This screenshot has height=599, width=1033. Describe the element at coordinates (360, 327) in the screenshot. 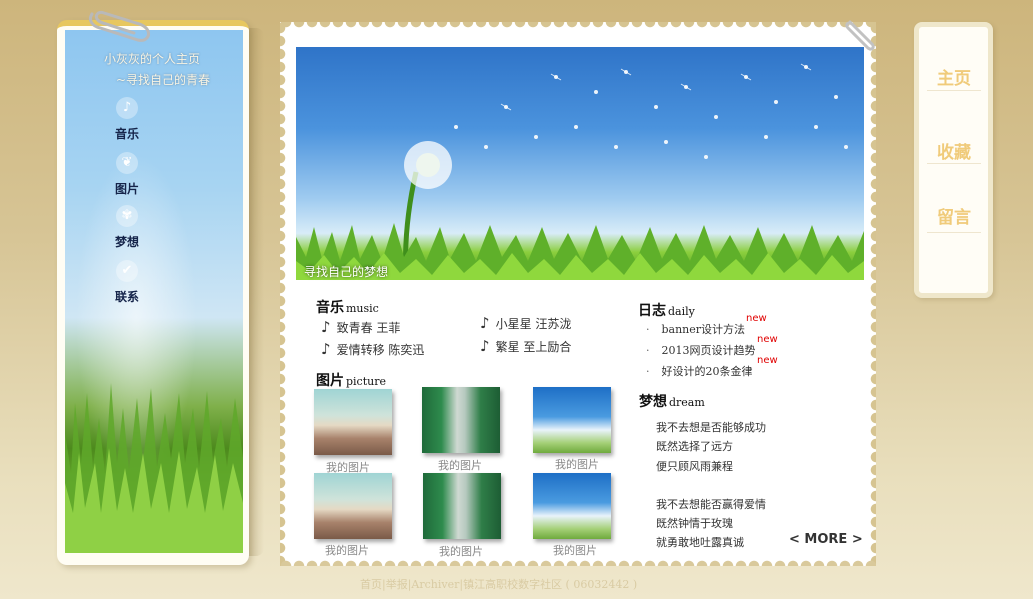

I see `song-link: ♪ 致青春 王菲` at that location.